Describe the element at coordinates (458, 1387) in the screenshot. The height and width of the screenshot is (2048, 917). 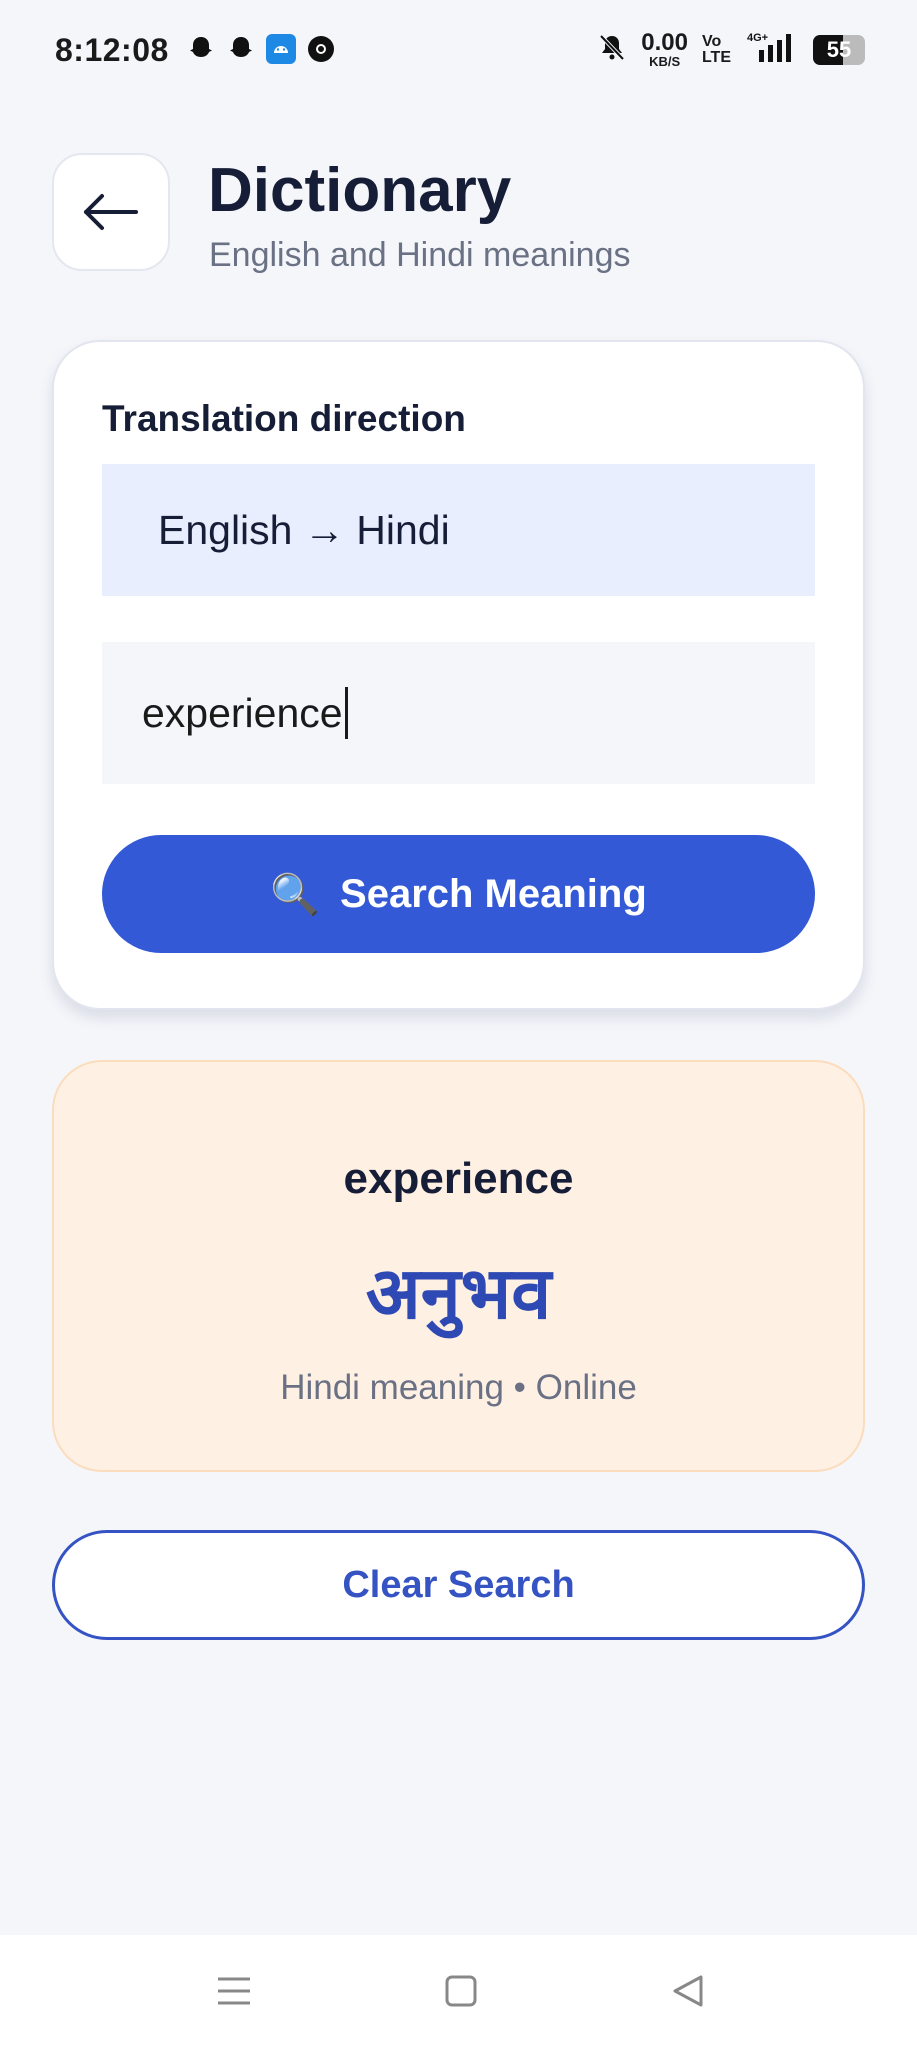
I see `result-meta: Hindi meaning • Online` at that location.